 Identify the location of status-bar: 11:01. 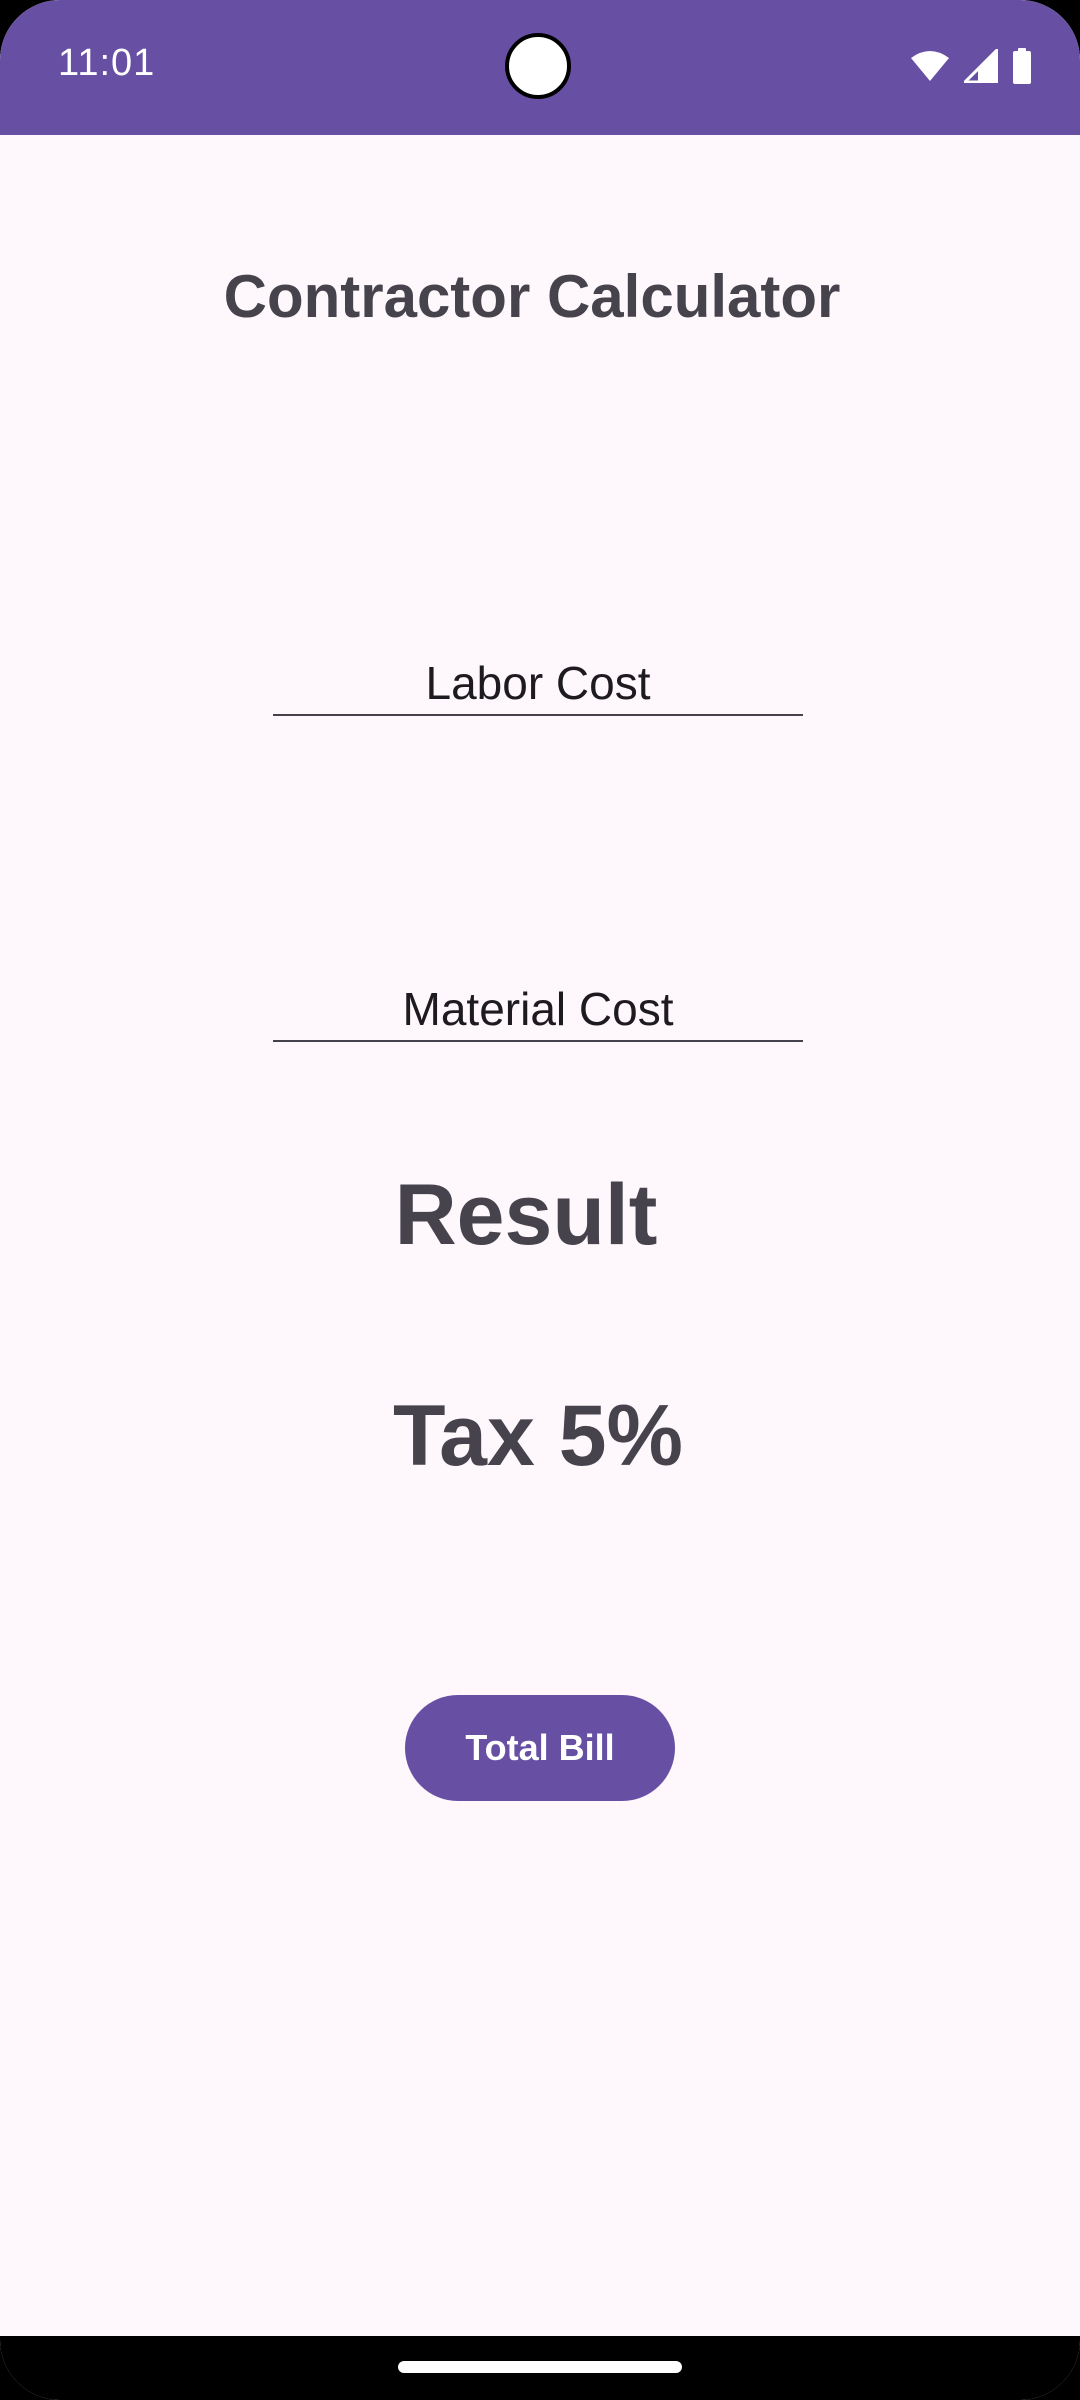
(540, 67).